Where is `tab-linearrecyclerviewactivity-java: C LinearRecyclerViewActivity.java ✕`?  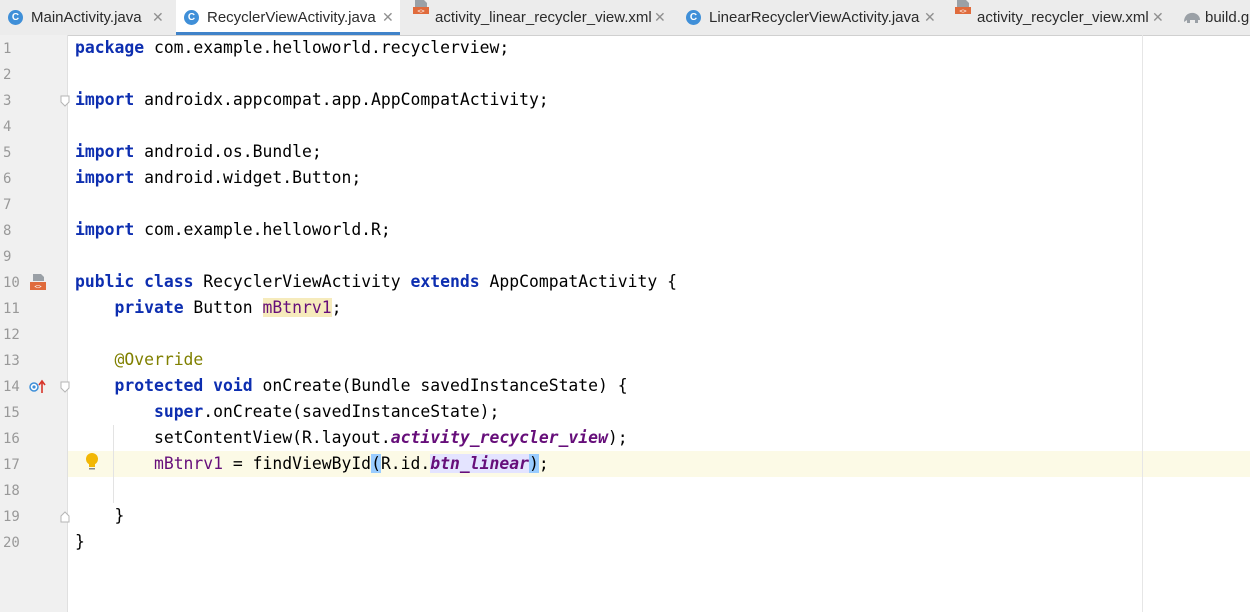 tab-linearrecyclerviewactivity-java: C LinearRecyclerViewActivity.java ✕ is located at coordinates (812, 17).